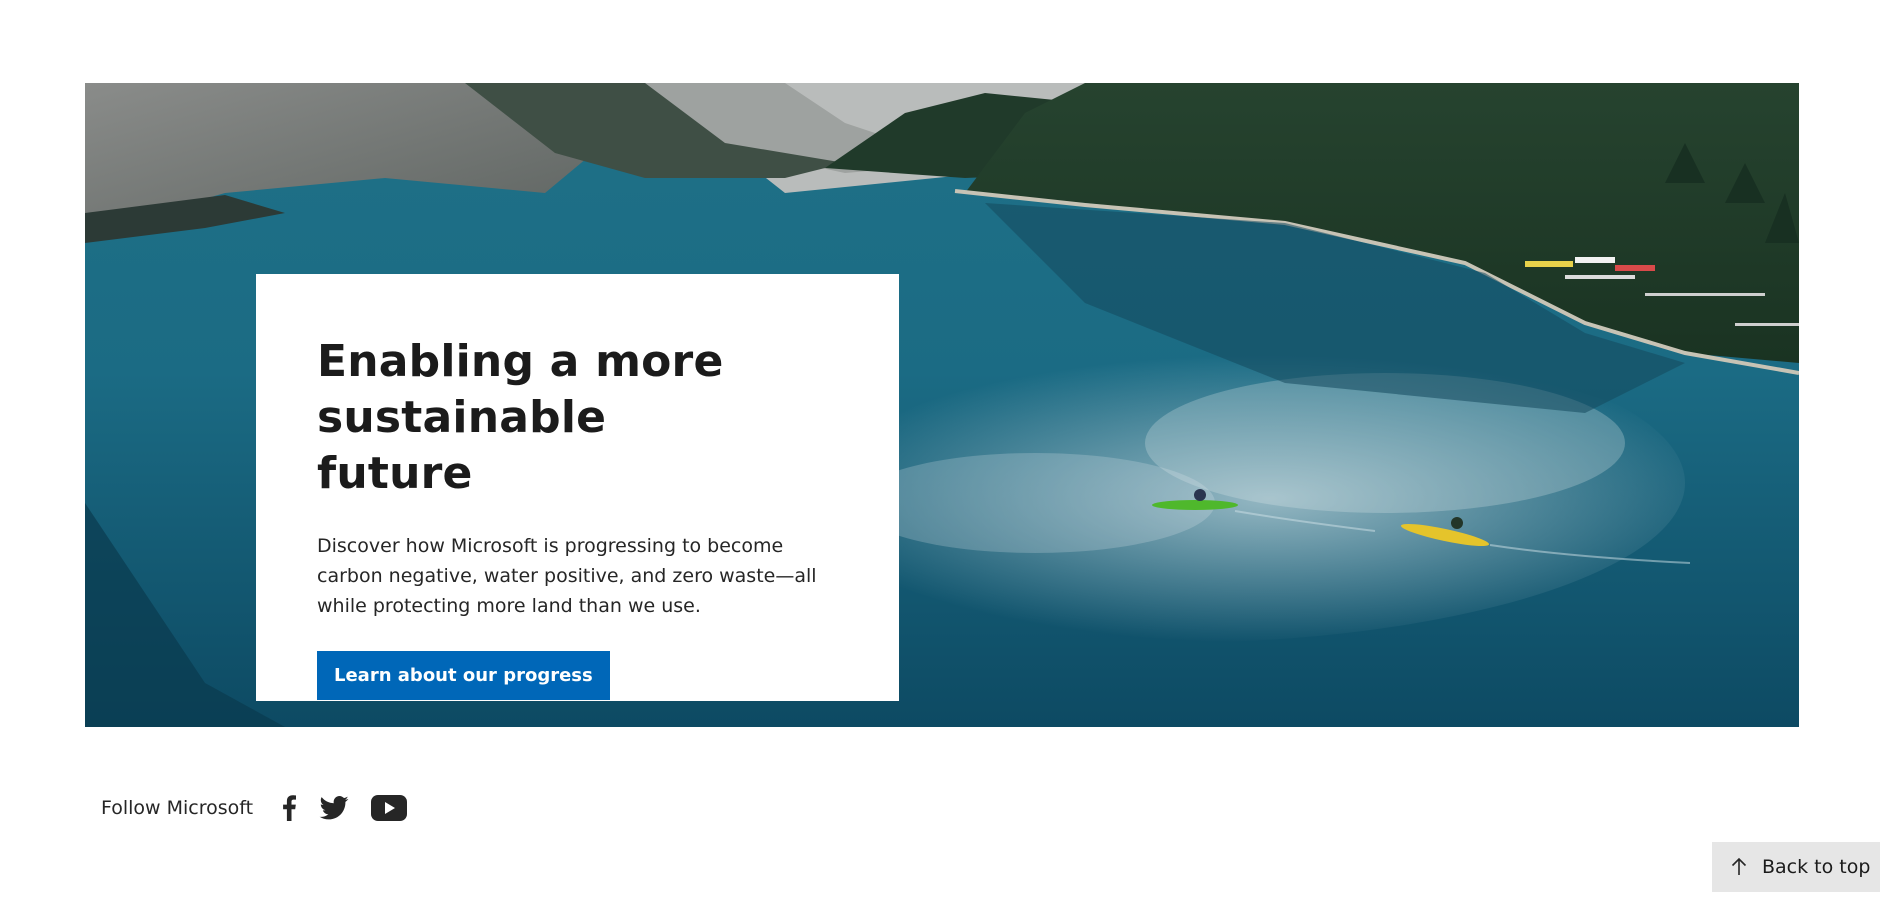 This screenshot has width=1880, height=907. What do you see at coordinates (177, 808) in the screenshot?
I see `follow-label: Follow Microsoft` at bounding box center [177, 808].